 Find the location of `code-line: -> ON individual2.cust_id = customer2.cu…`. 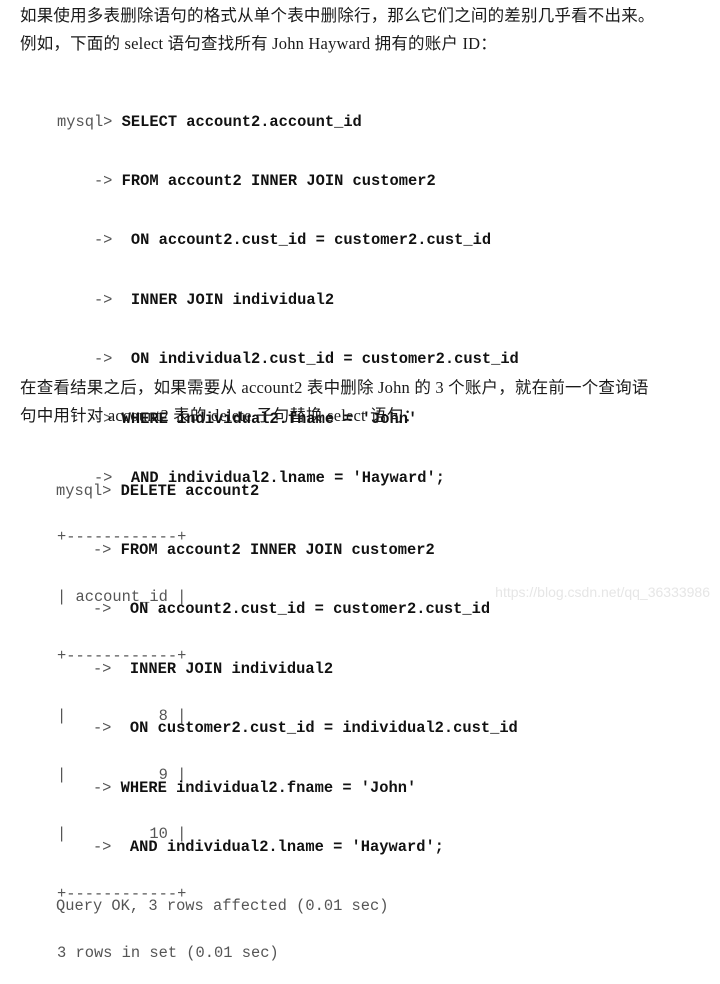

code-line: -> ON individual2.cust_id = customer2.cu… is located at coordinates (288, 360).